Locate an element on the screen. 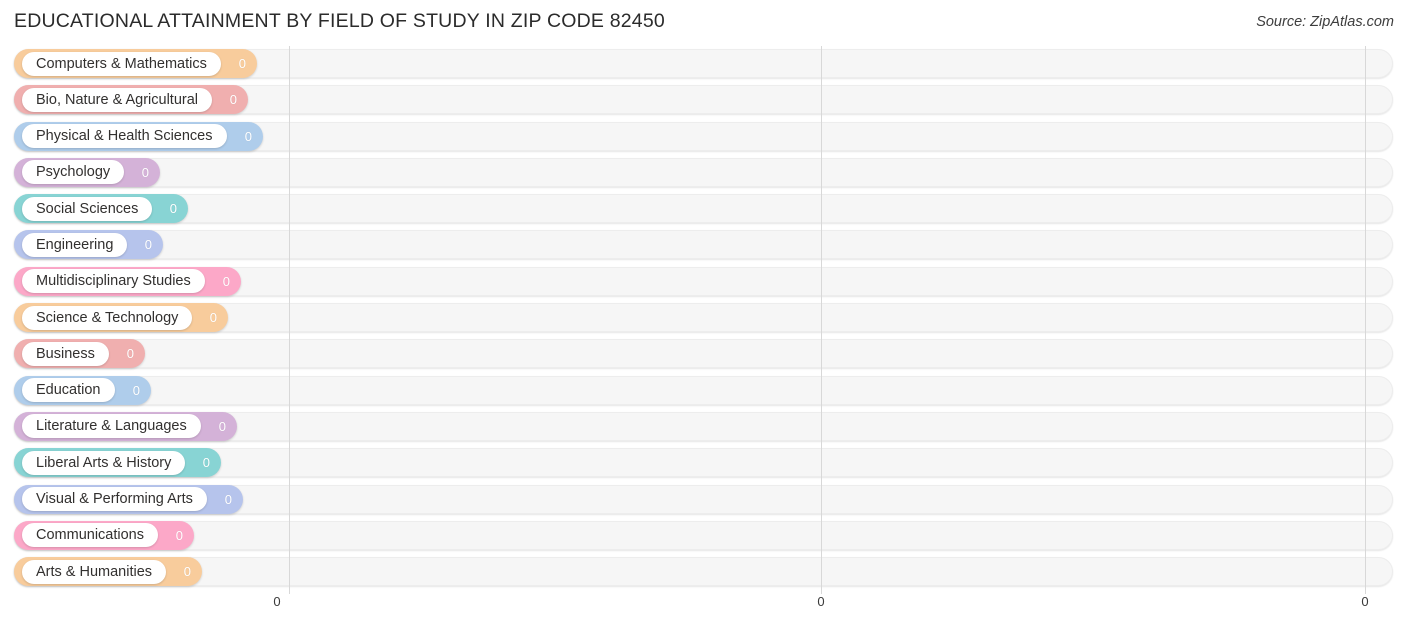  bar-row: 0 Physical & Health Sciences is located at coordinates (703, 137).